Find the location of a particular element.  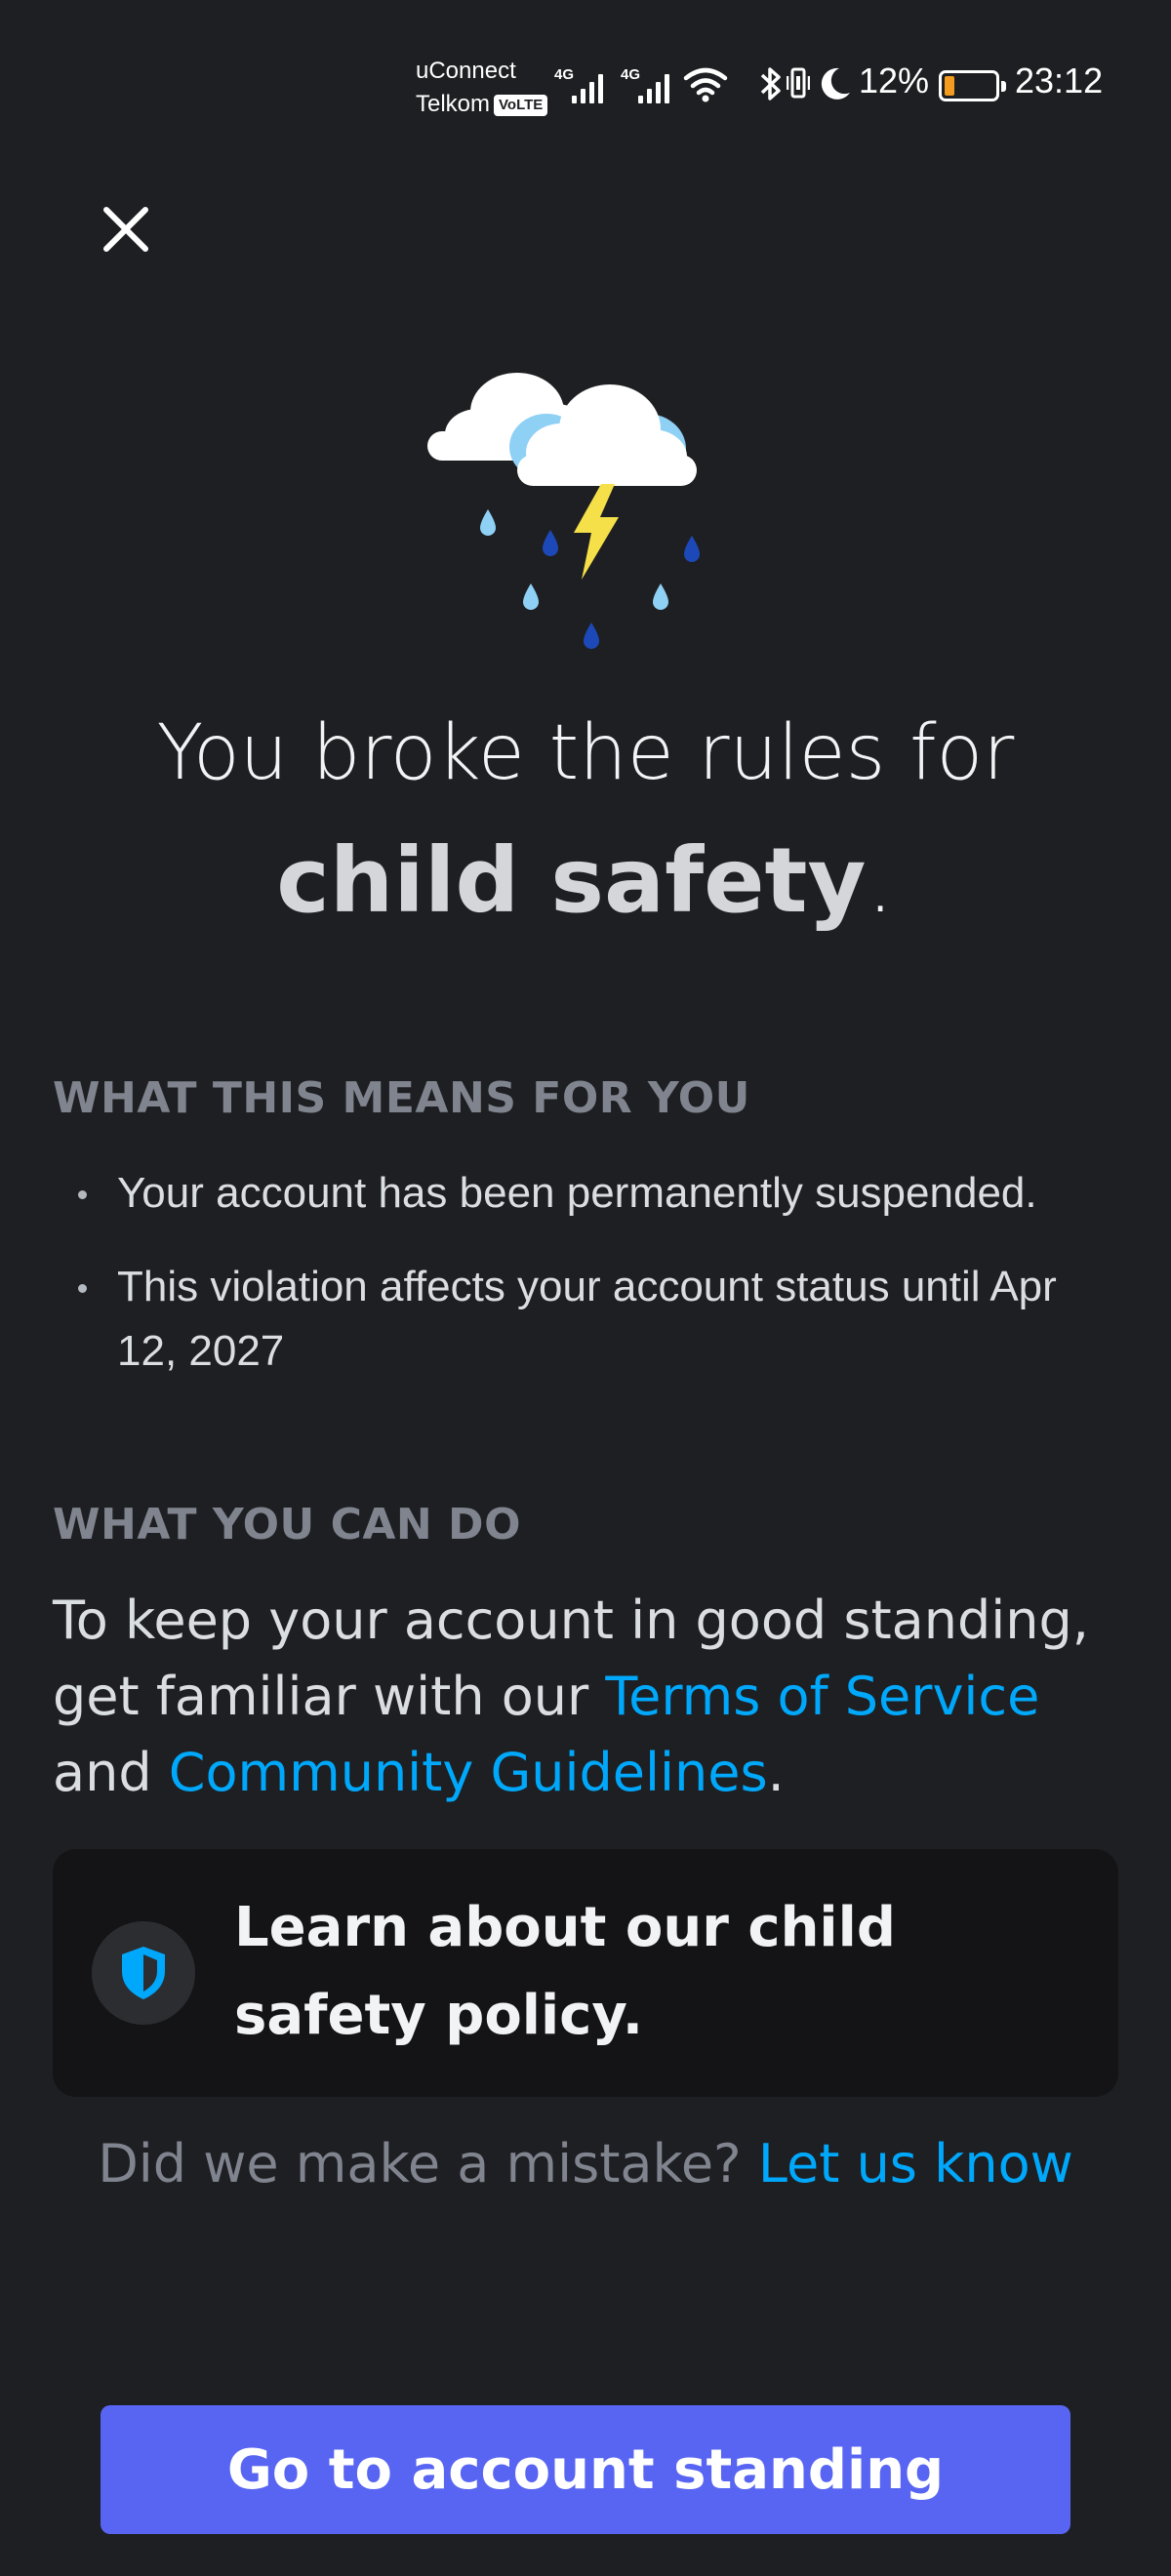

policy-icon-circle is located at coordinates (143, 1973).